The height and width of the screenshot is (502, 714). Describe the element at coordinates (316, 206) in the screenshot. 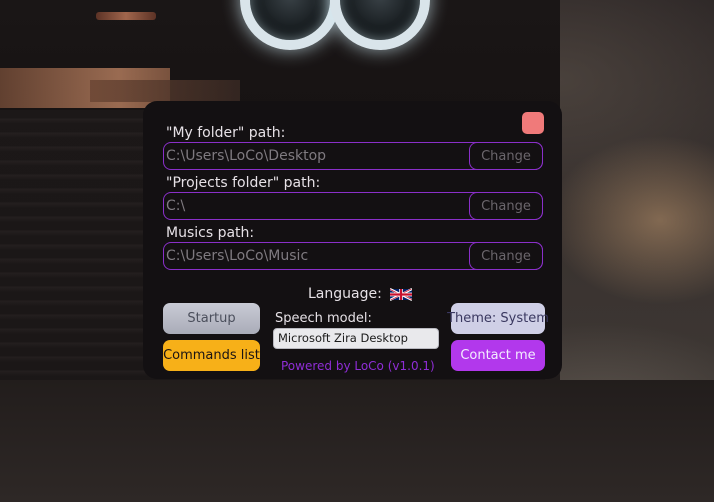

I see `projects-folder-input` at that location.